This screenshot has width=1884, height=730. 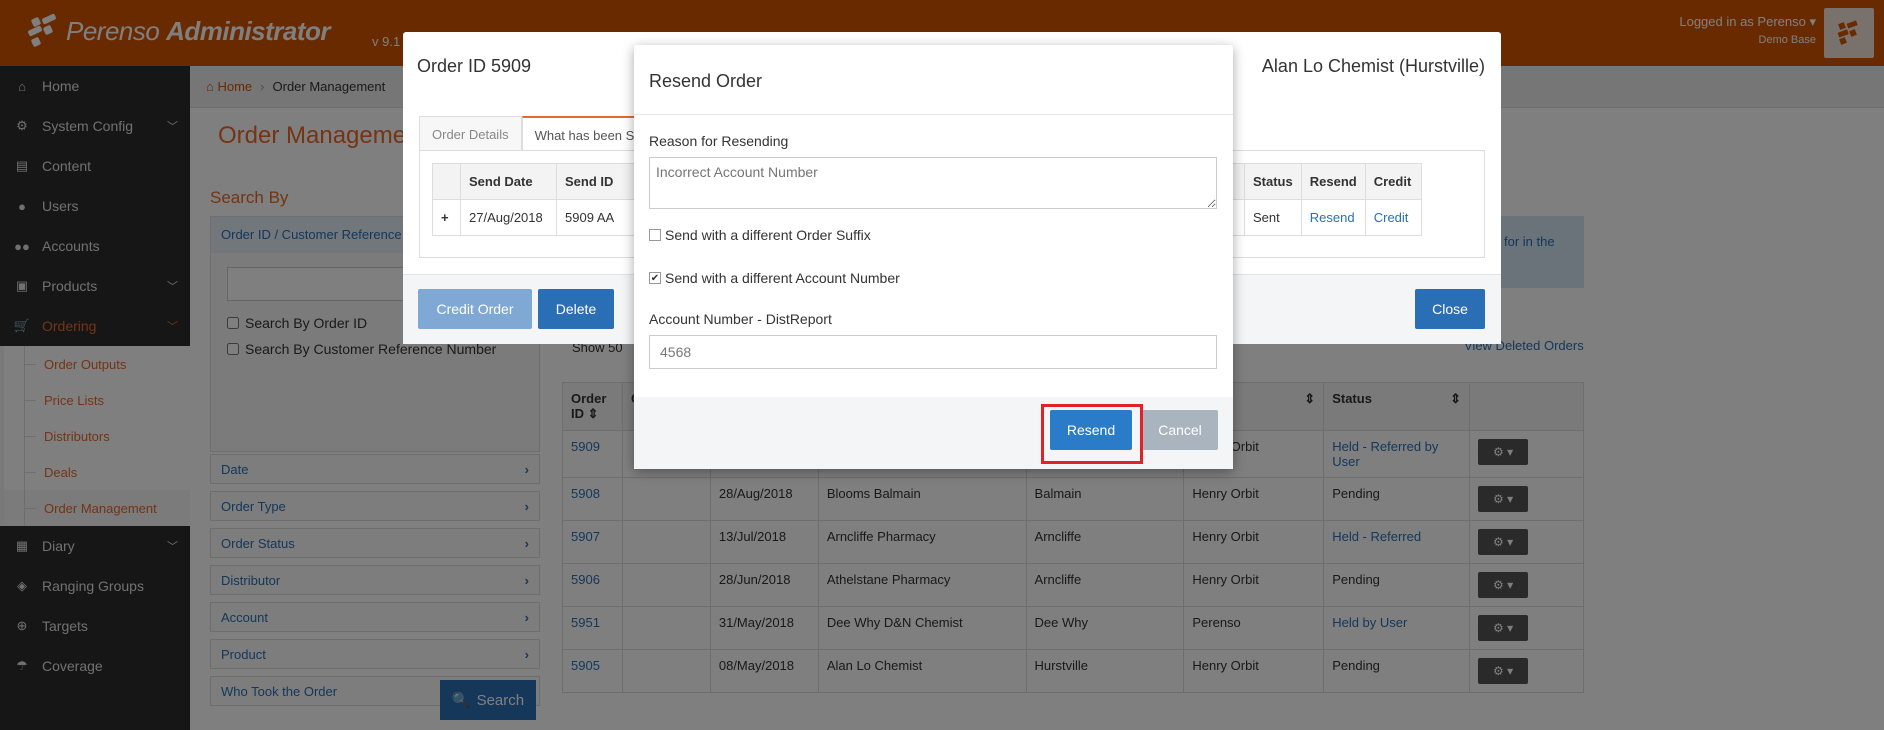 I want to click on send-id: 5909 AA, so click(x=596, y=217).